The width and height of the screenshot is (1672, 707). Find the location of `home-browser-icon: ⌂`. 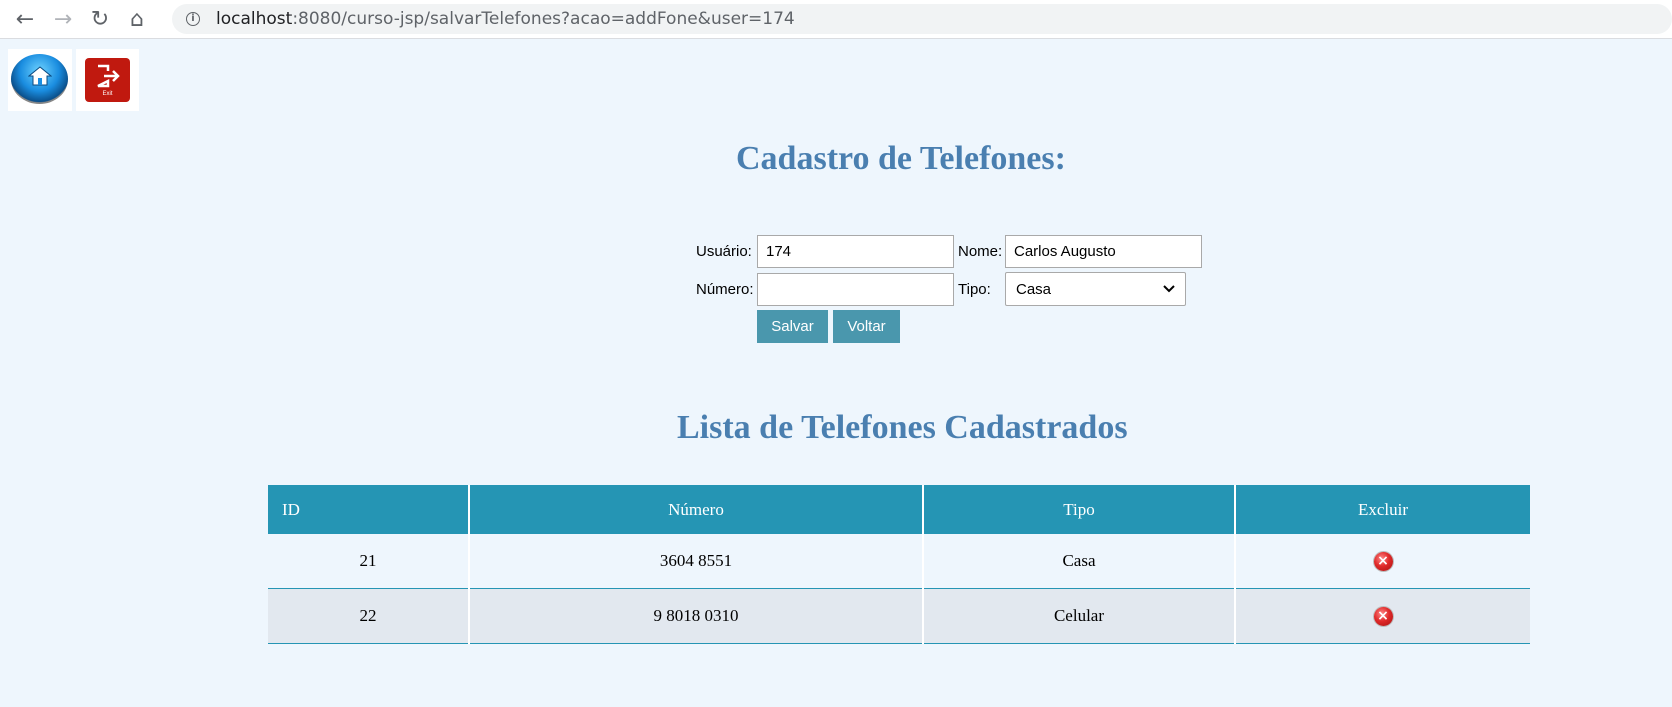

home-browser-icon: ⌂ is located at coordinates (137, 19).